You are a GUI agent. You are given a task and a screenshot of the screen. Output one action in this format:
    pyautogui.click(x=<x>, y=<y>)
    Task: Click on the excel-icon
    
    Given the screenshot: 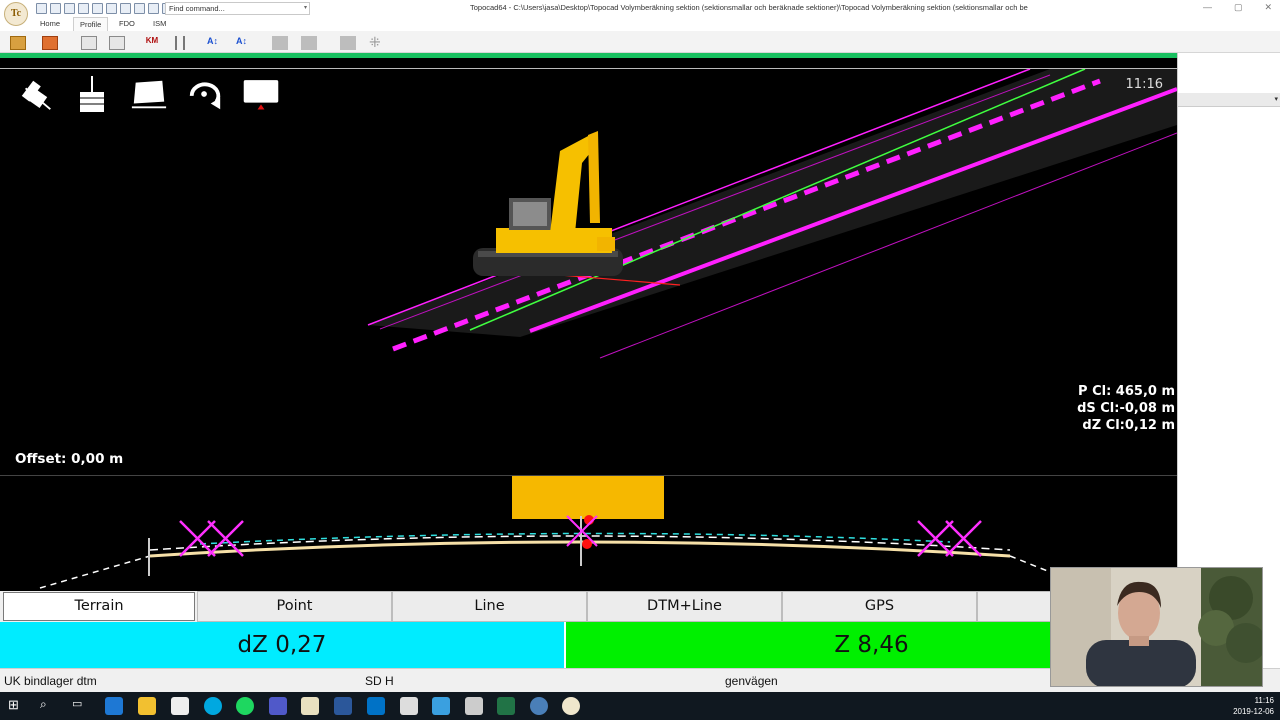 What is the action you would take?
    pyautogui.click(x=506, y=706)
    